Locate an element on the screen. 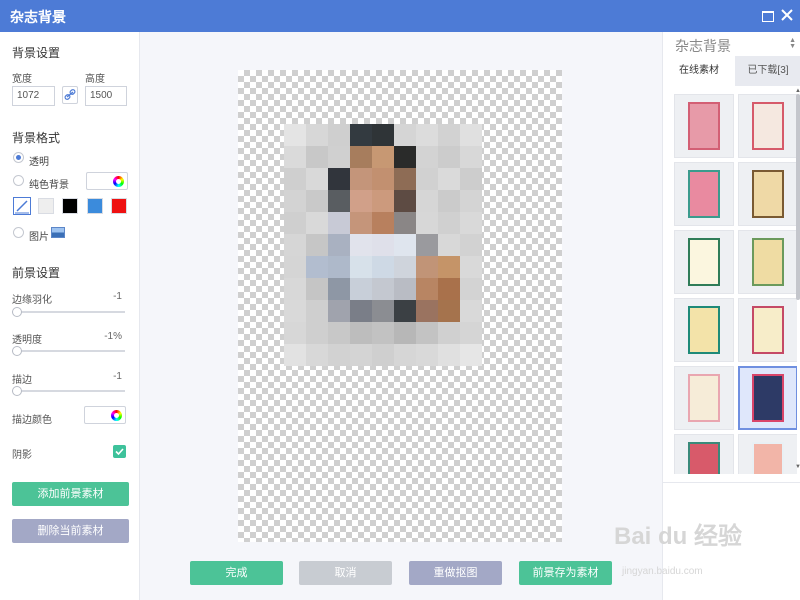  swatch-red is located at coordinates (119, 206).